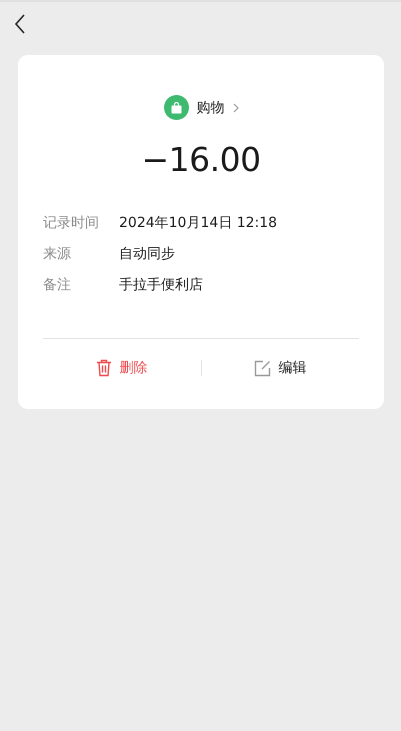  What do you see at coordinates (57, 253) in the screenshot?
I see `detail-label: 来源` at bounding box center [57, 253].